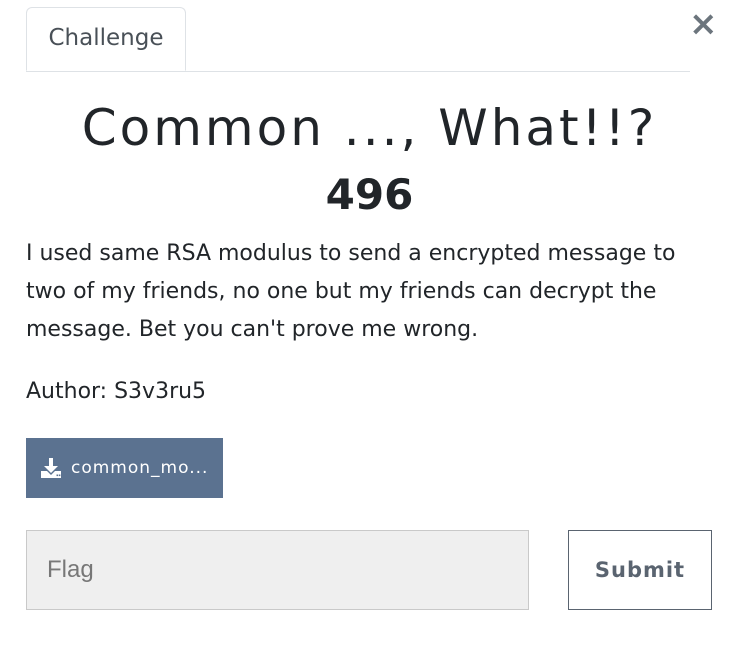 The width and height of the screenshot is (739, 649). I want to click on flag-input, so click(277, 570).